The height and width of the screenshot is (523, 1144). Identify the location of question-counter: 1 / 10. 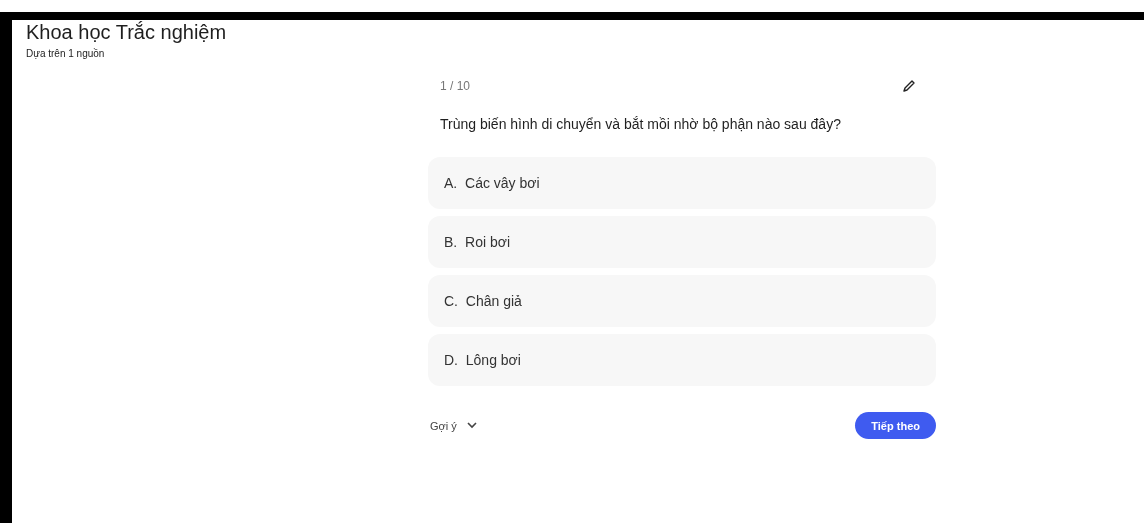
(455, 86).